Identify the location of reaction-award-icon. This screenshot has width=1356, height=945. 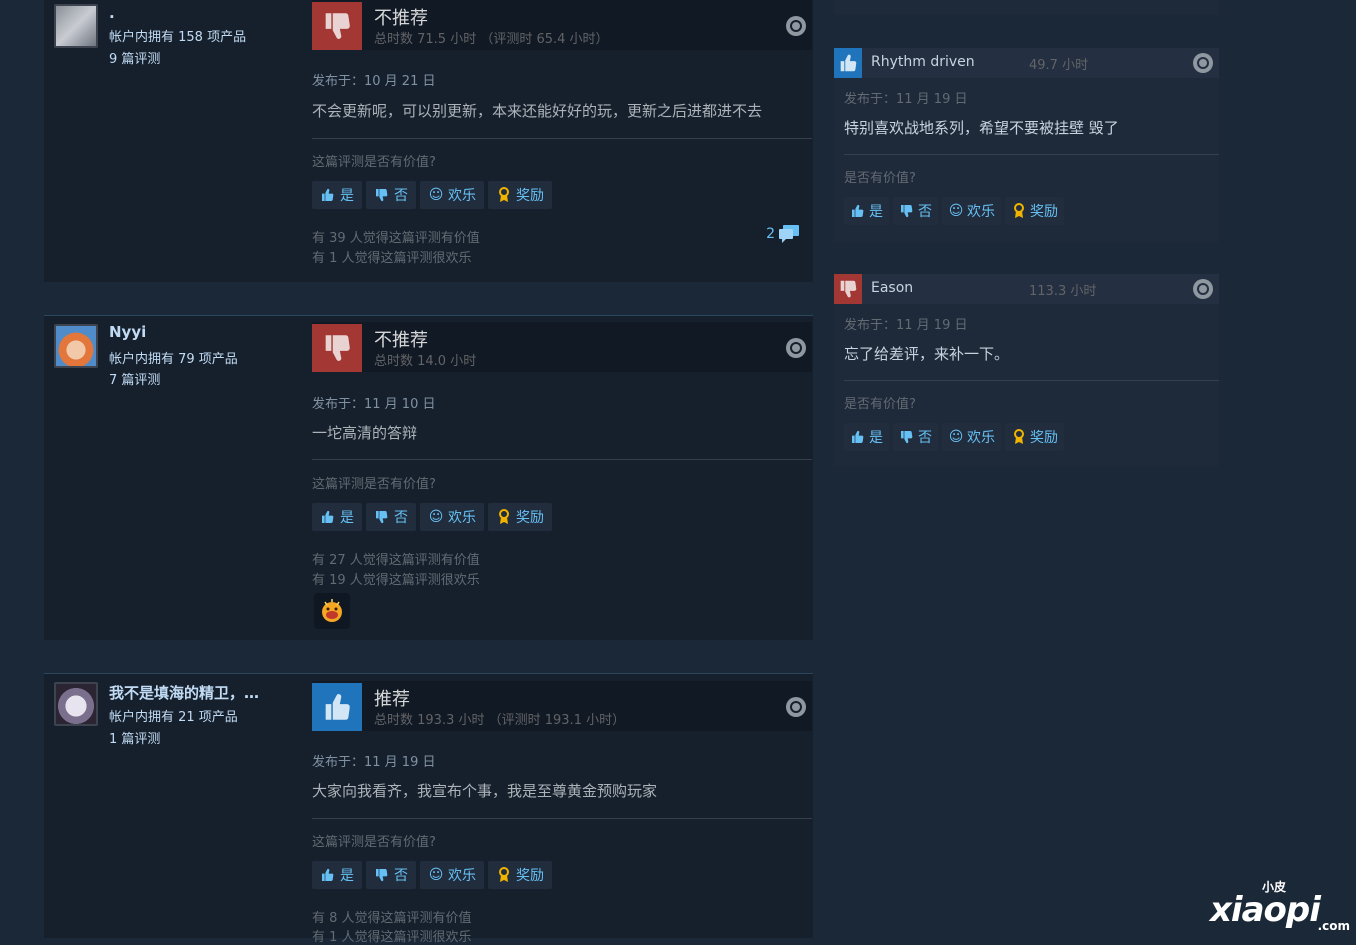
(332, 611).